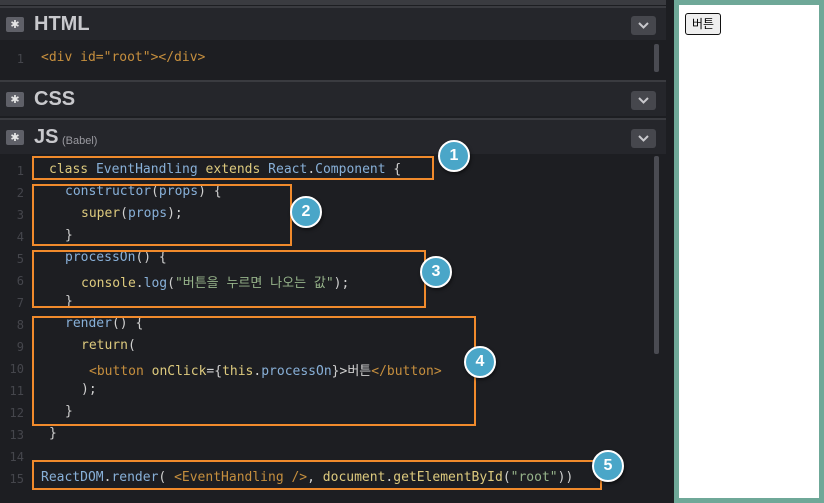  Describe the element at coordinates (20, 303) in the screenshot. I see `line-number: 7` at that location.